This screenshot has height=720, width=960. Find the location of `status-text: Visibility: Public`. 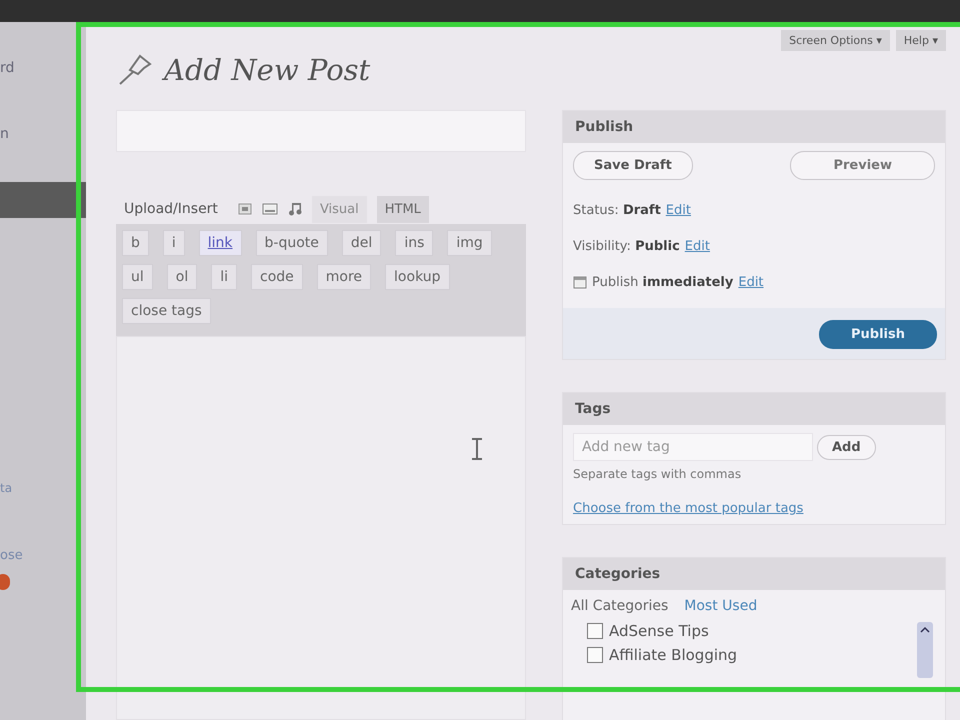

status-text: Visibility: Public is located at coordinates (626, 246).